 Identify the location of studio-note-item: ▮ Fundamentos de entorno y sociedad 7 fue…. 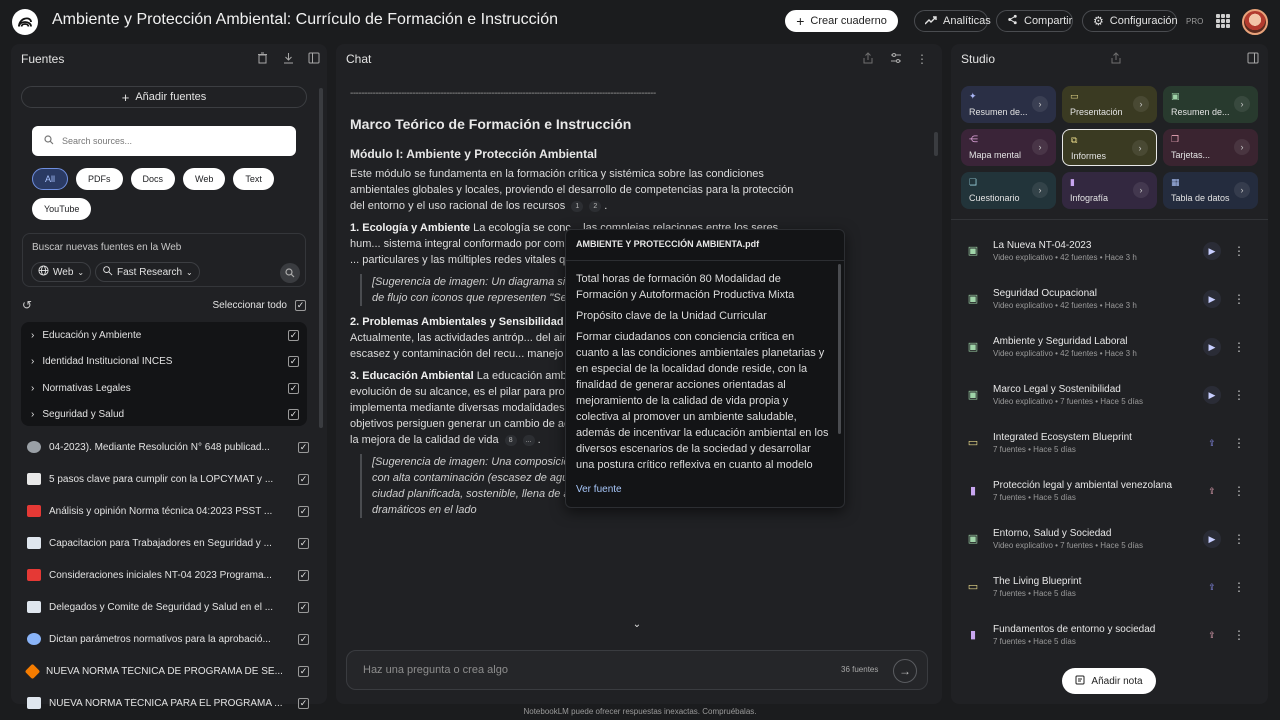
(1113, 635).